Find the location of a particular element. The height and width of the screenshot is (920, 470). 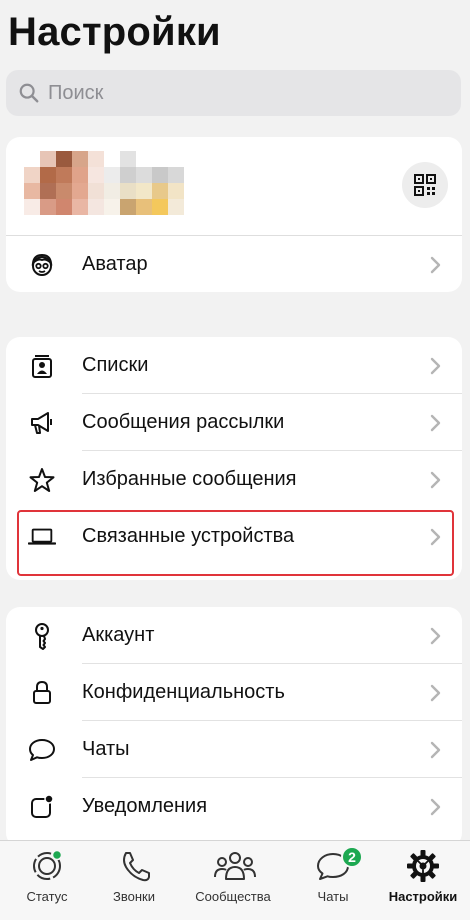

tab-settings: Настройки is located at coordinates (423, 876).